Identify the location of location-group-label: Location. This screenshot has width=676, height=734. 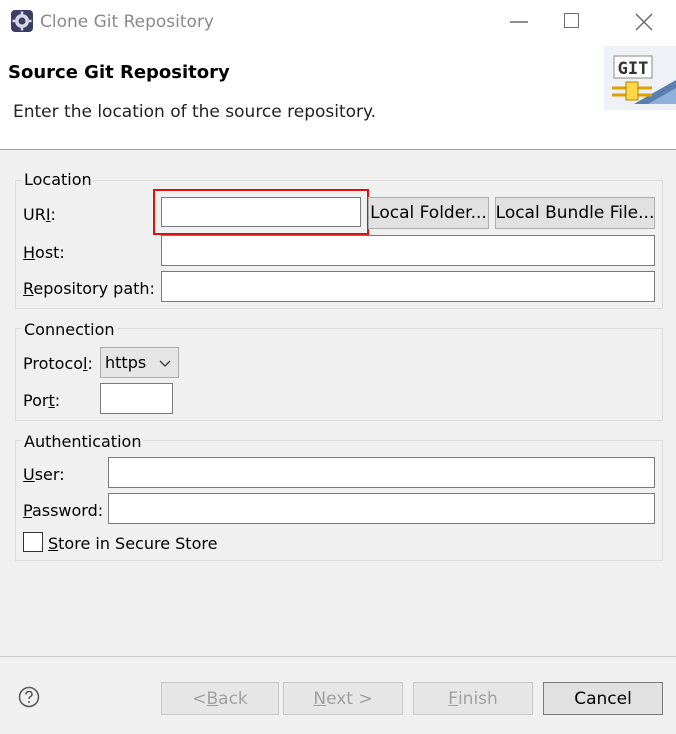
(58, 179).